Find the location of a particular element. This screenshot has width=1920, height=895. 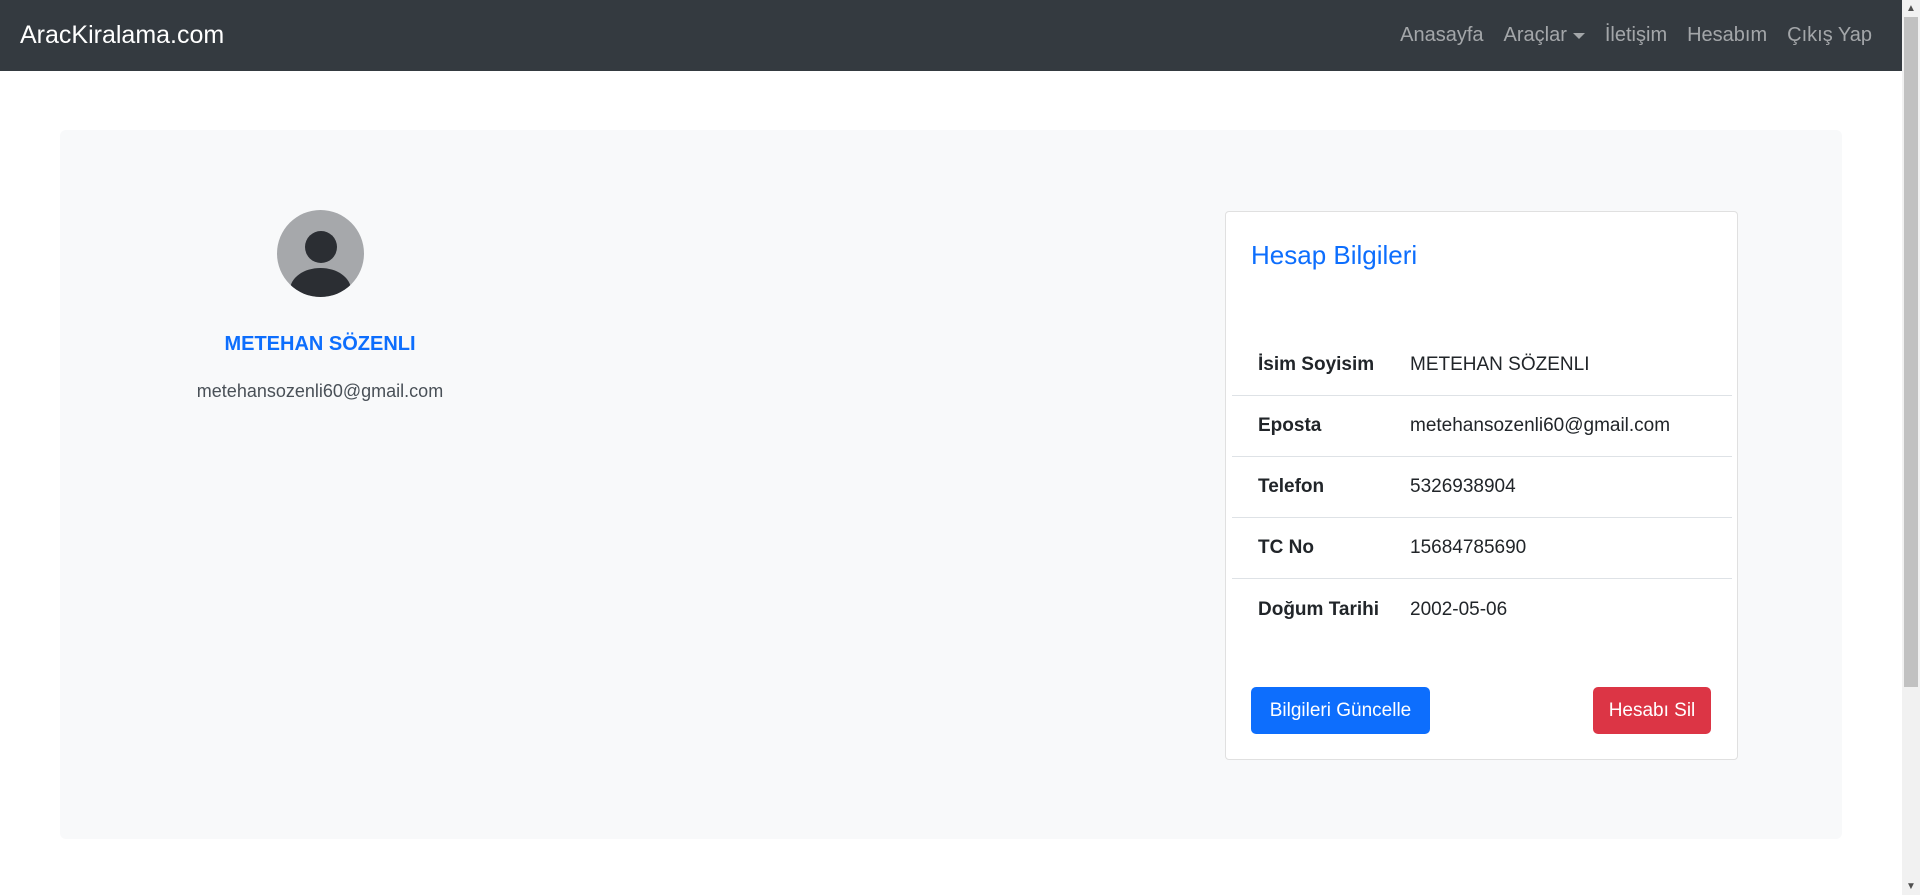

account-info-title: Hesap Bilgileri is located at coordinates (1334, 255).